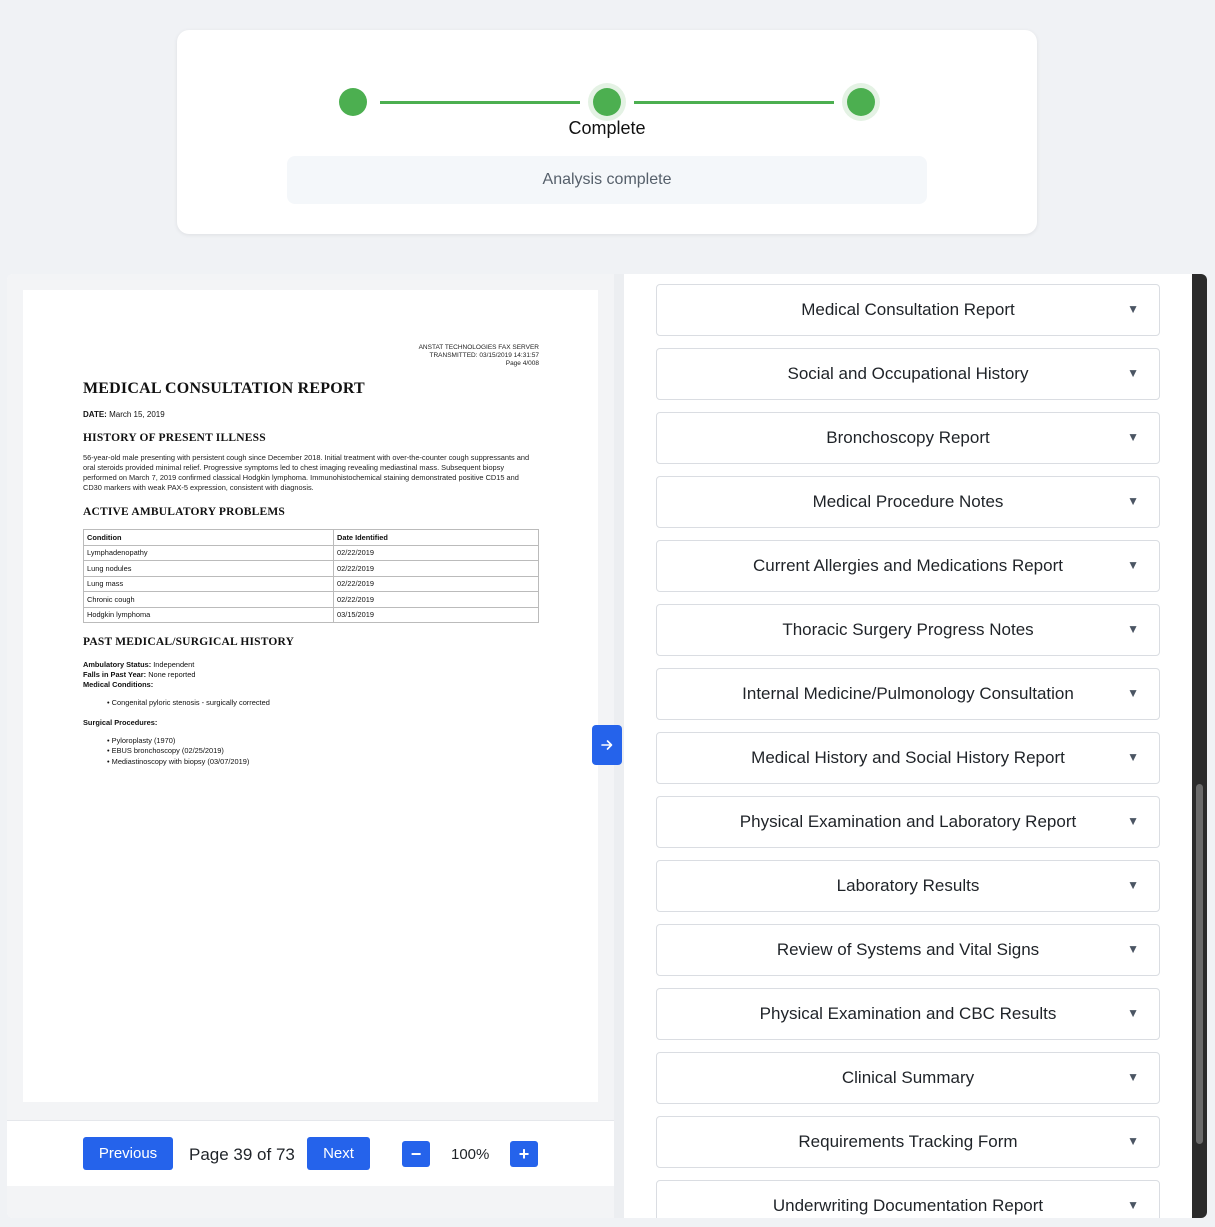  What do you see at coordinates (436, 537) in the screenshot?
I see `table-header-cell: Date Identified` at bounding box center [436, 537].